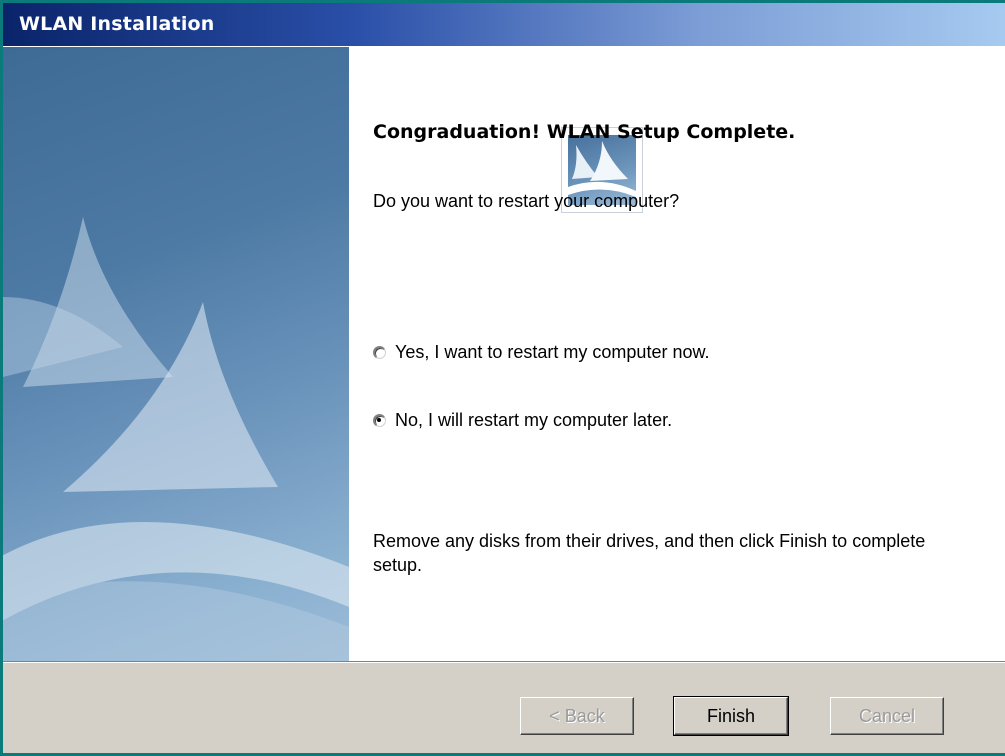  I want to click on restart-question: Do you want to restart your computer?, so click(526, 201).